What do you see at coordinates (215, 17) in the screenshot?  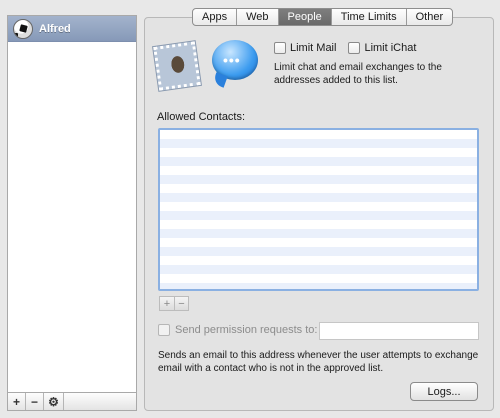 I see `tab-apps: Apps` at bounding box center [215, 17].